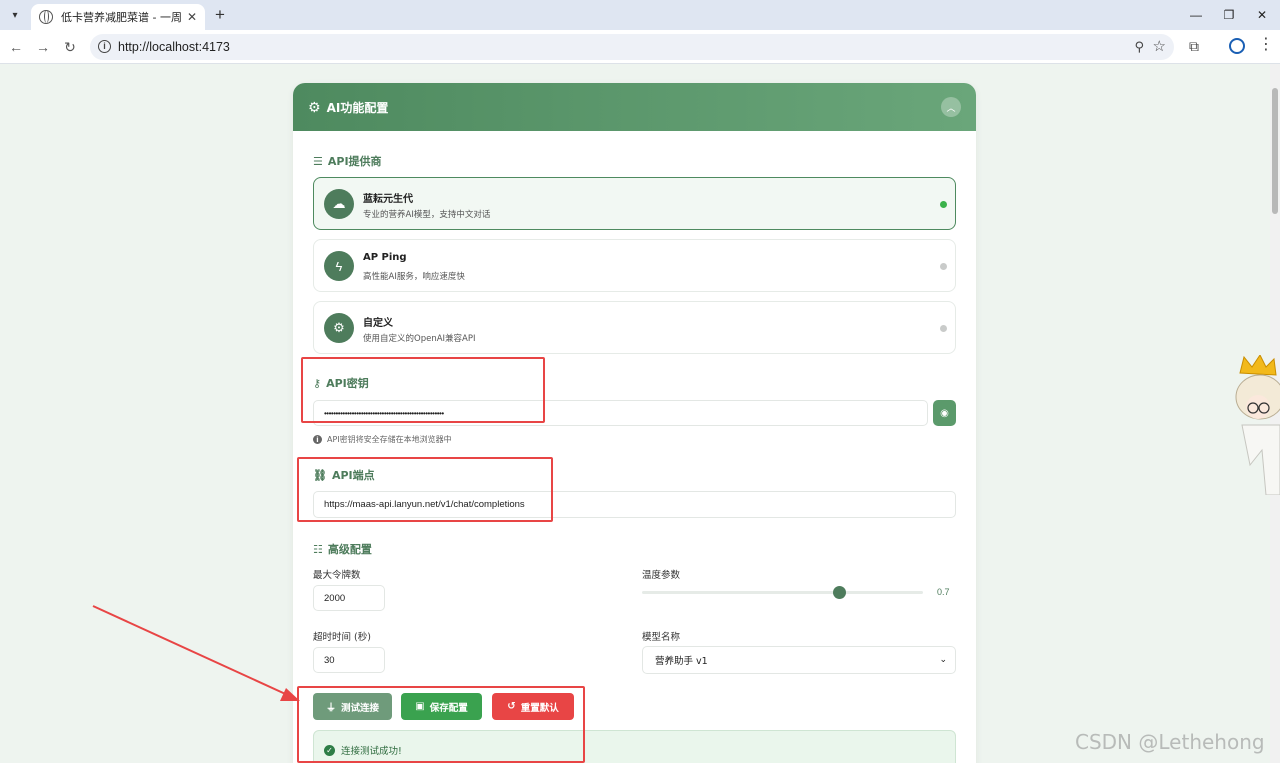  What do you see at coordinates (1170, 742) in the screenshot?
I see `watermark: CSDN @Lethehong` at bounding box center [1170, 742].